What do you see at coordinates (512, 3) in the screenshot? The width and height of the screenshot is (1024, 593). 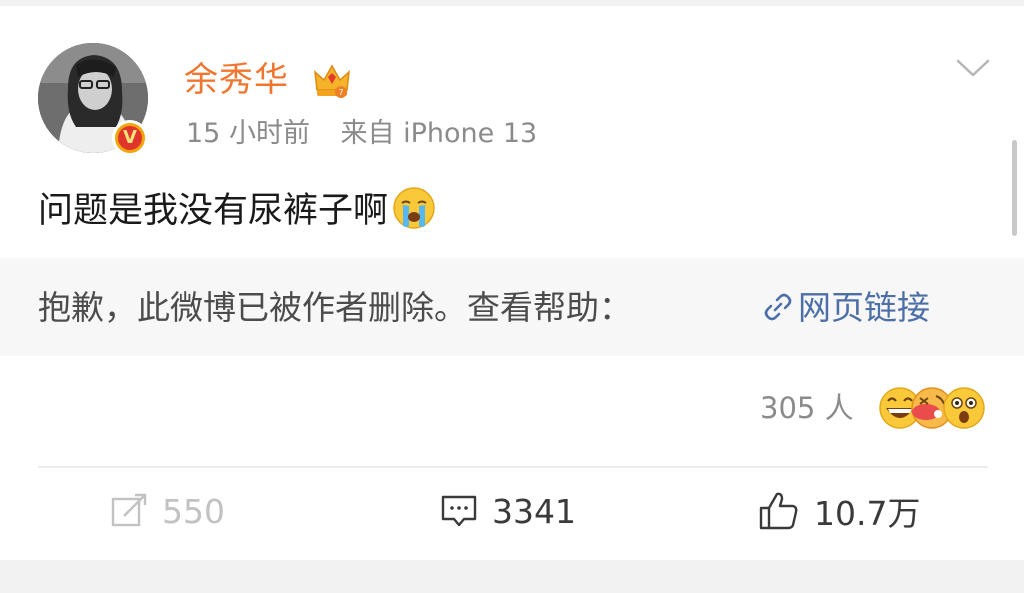 I see `top-separator` at bounding box center [512, 3].